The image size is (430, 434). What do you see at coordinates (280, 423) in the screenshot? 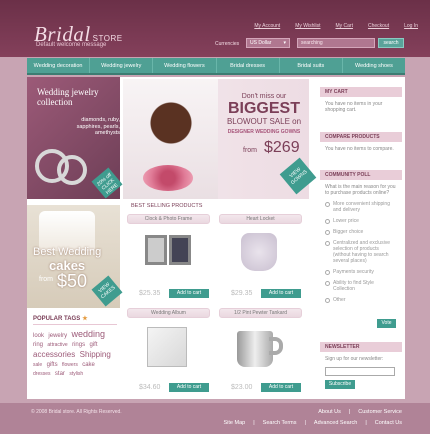
I see `search-terms-link: Search Terms` at bounding box center [280, 423].